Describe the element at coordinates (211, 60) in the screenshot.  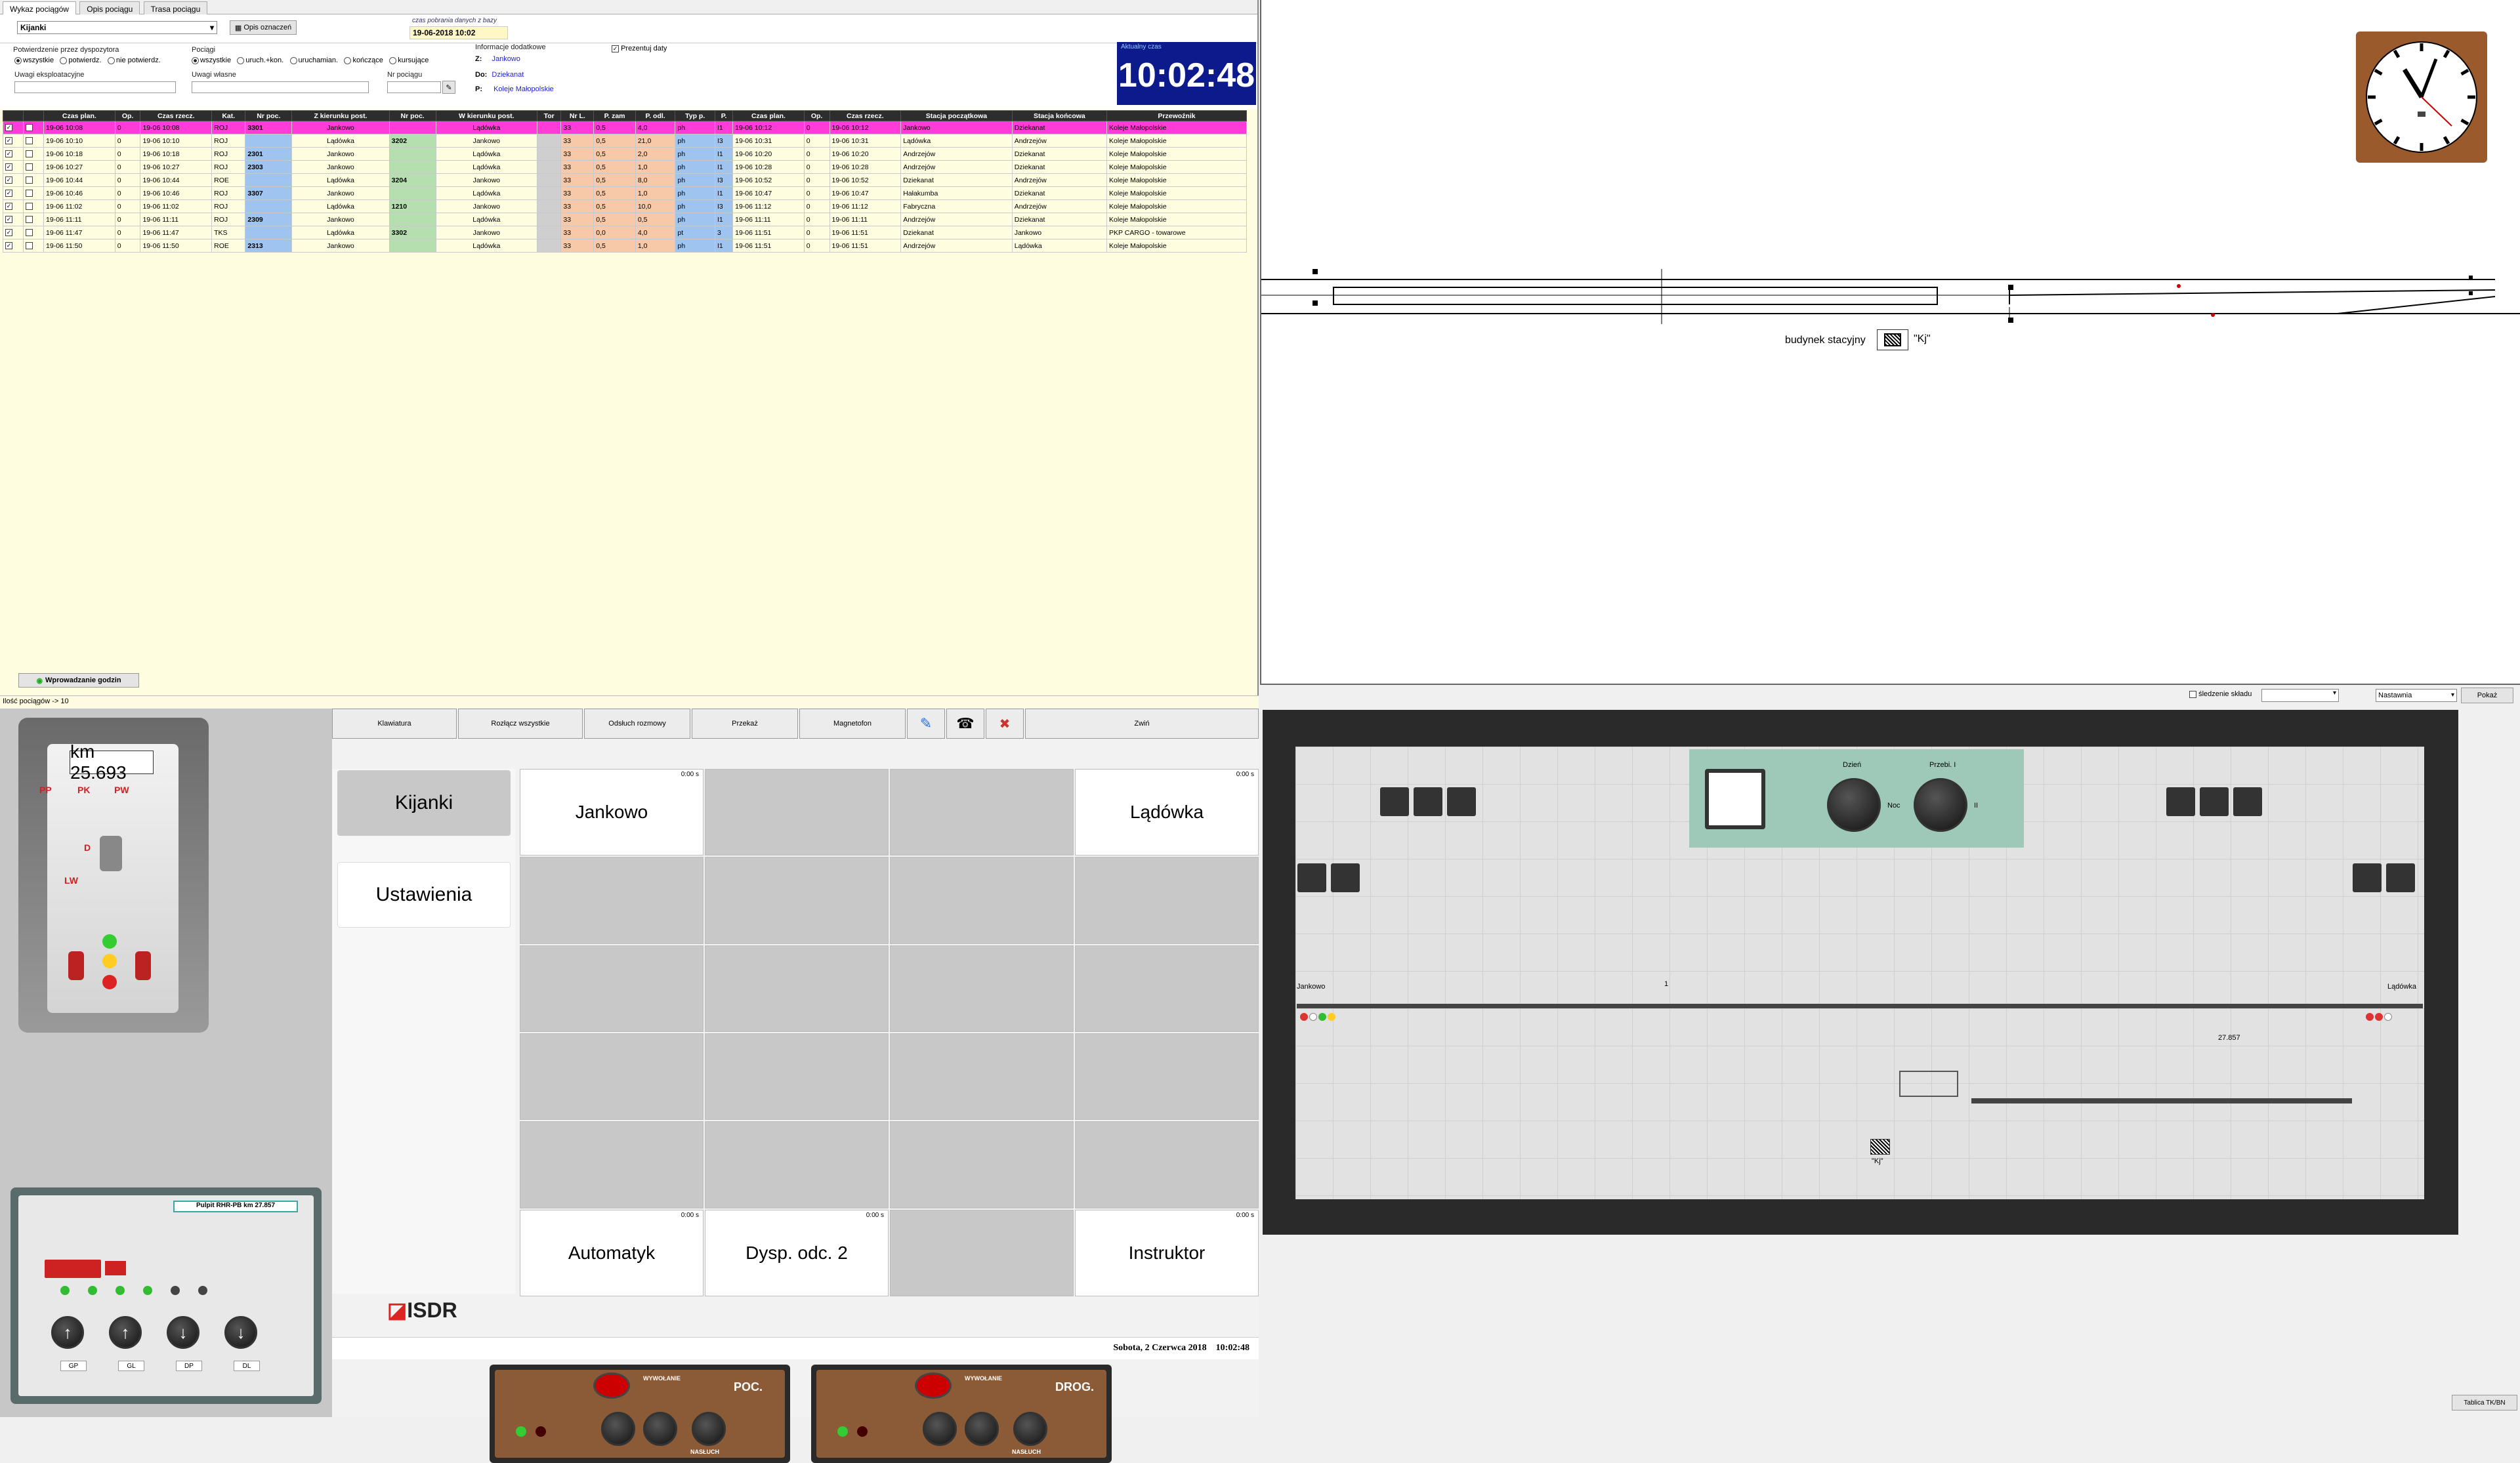
I see `radio-trains-all: wszystkie` at that location.